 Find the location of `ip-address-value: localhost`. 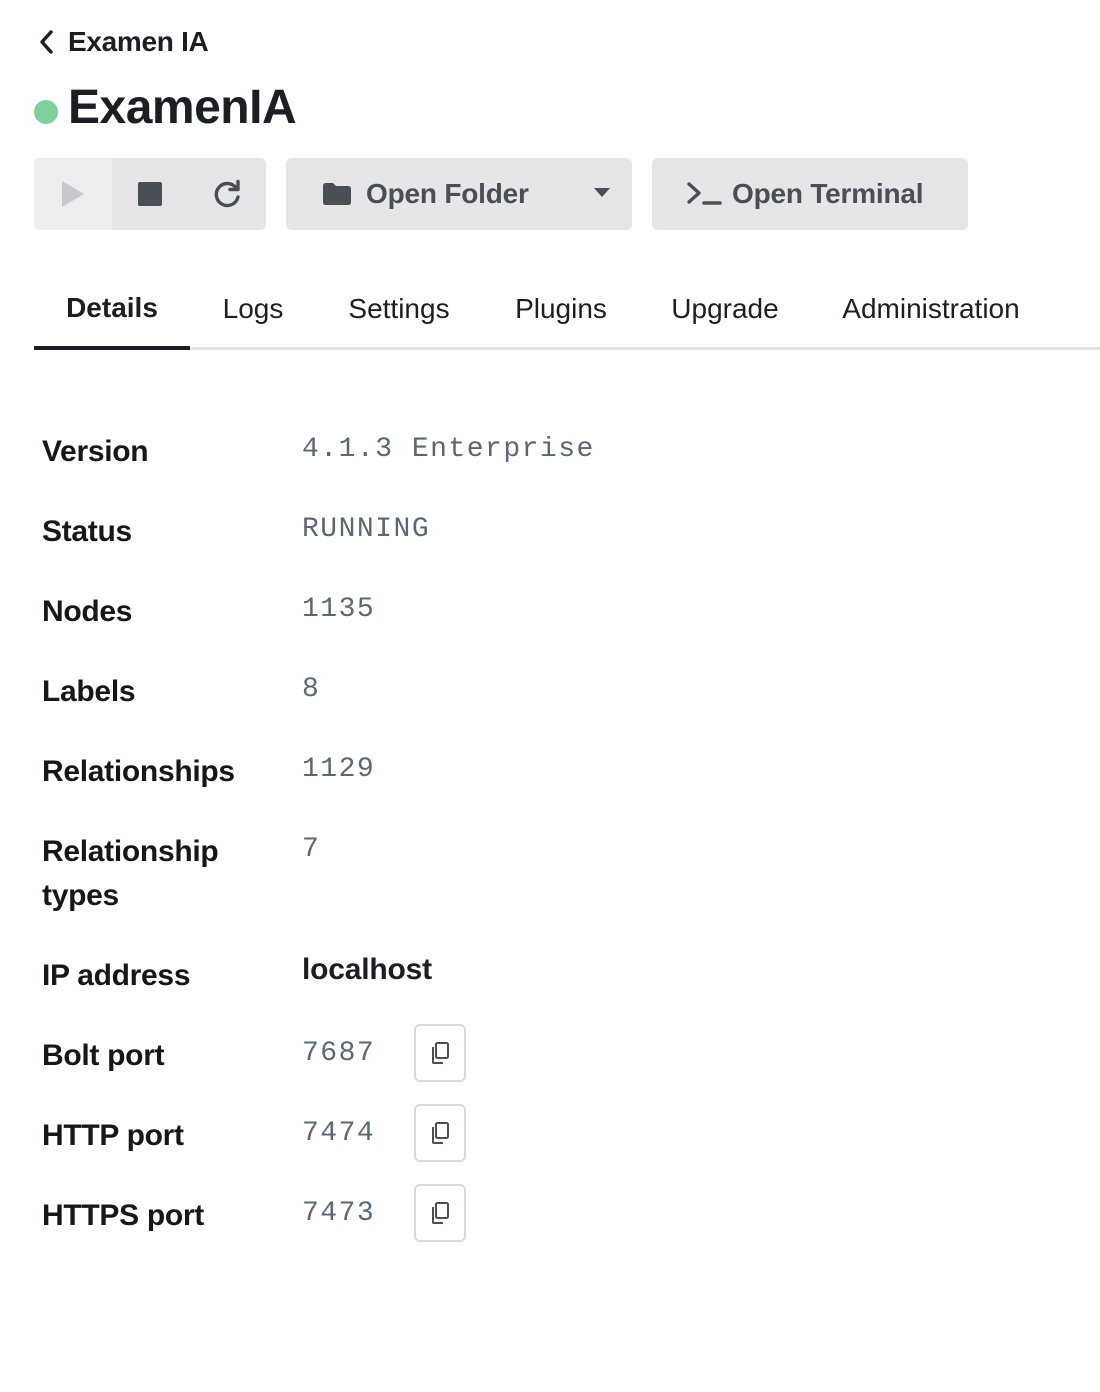

ip-address-value: localhost is located at coordinates (367, 969).